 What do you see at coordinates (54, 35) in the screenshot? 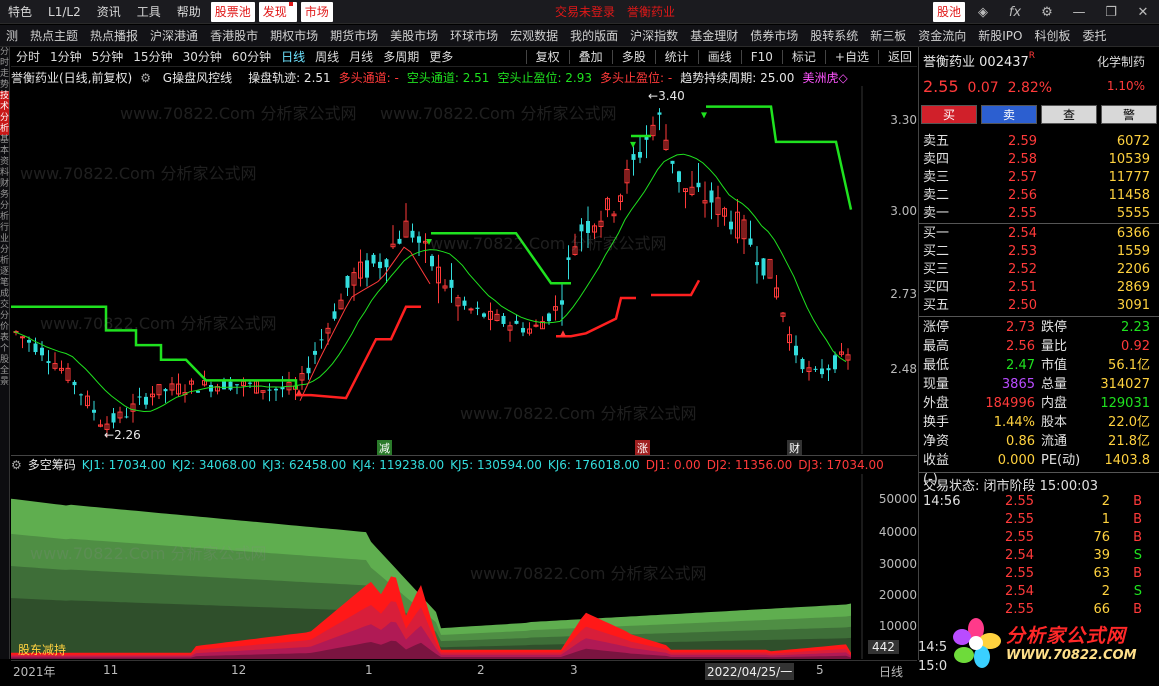
I see `nav-item: 热点主题` at bounding box center [54, 35].